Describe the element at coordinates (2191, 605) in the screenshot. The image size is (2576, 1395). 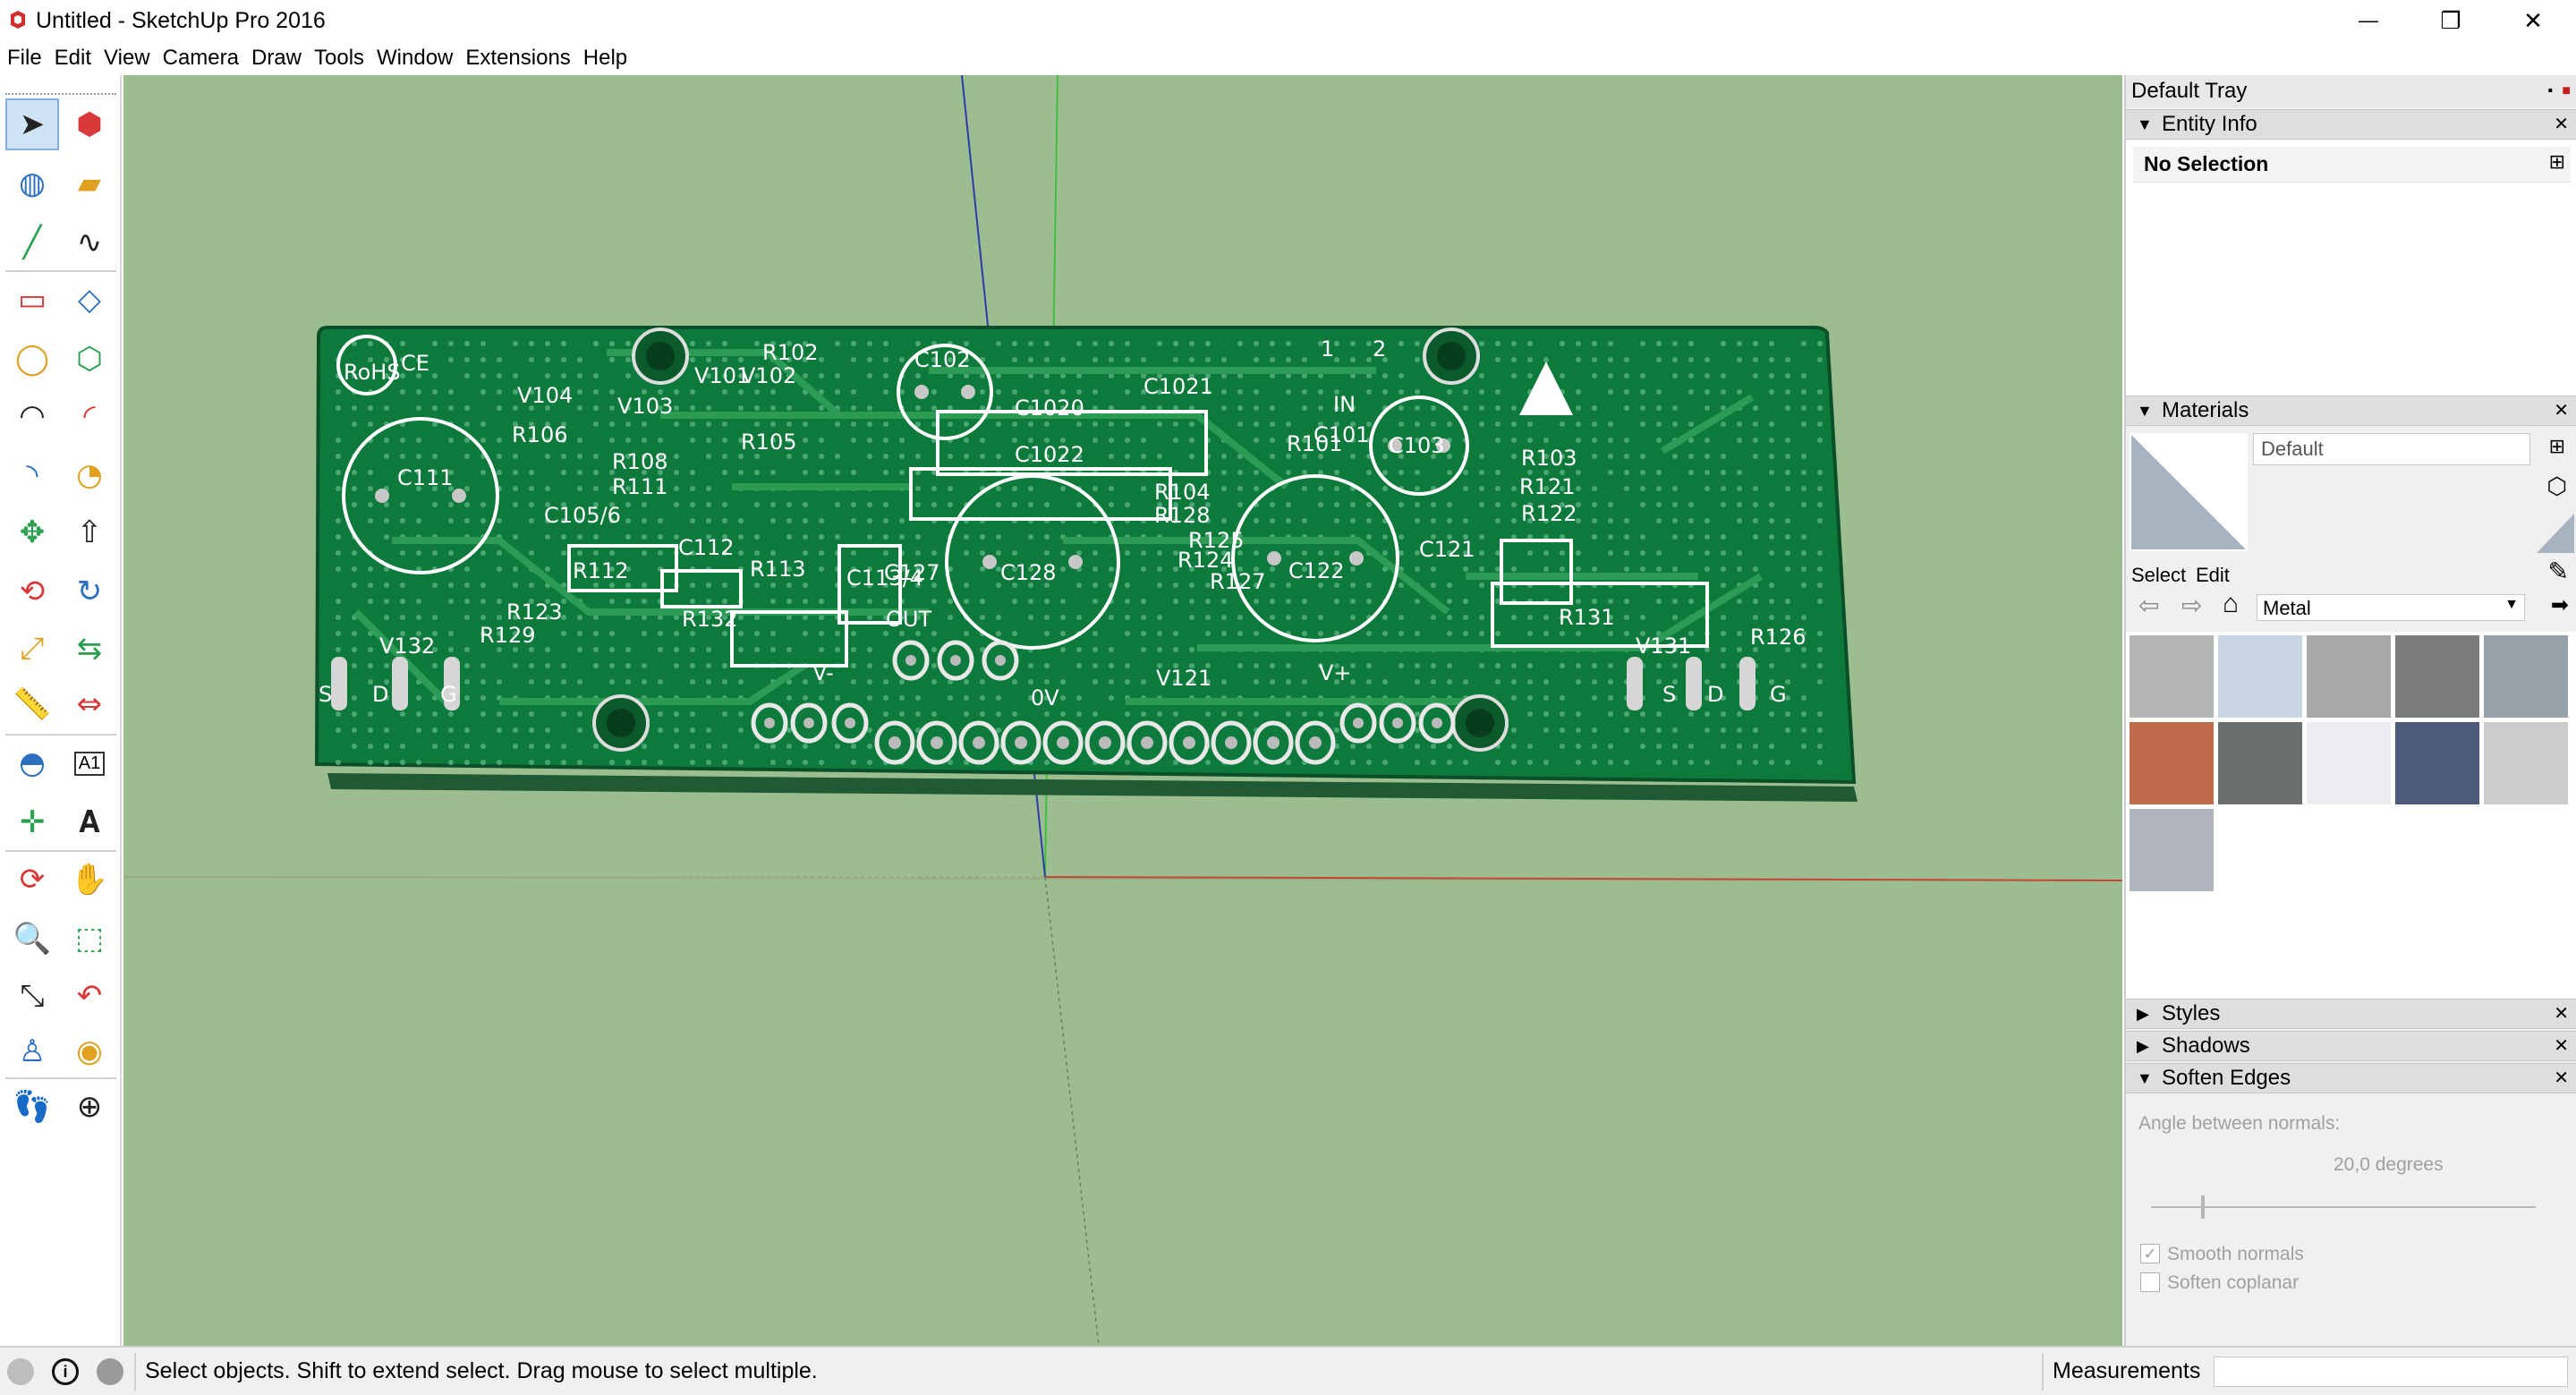
I see `forward-arrow-icon: ⇨` at that location.